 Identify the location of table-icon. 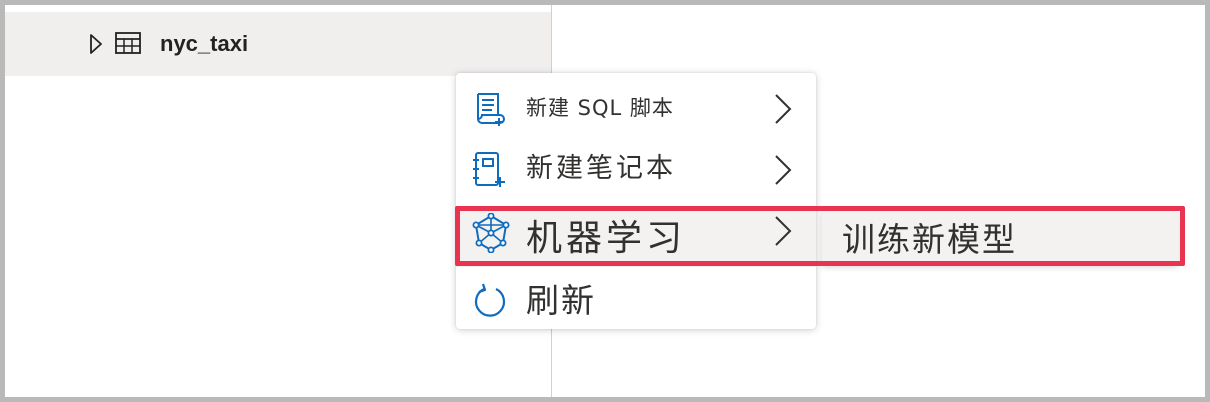
(128, 43).